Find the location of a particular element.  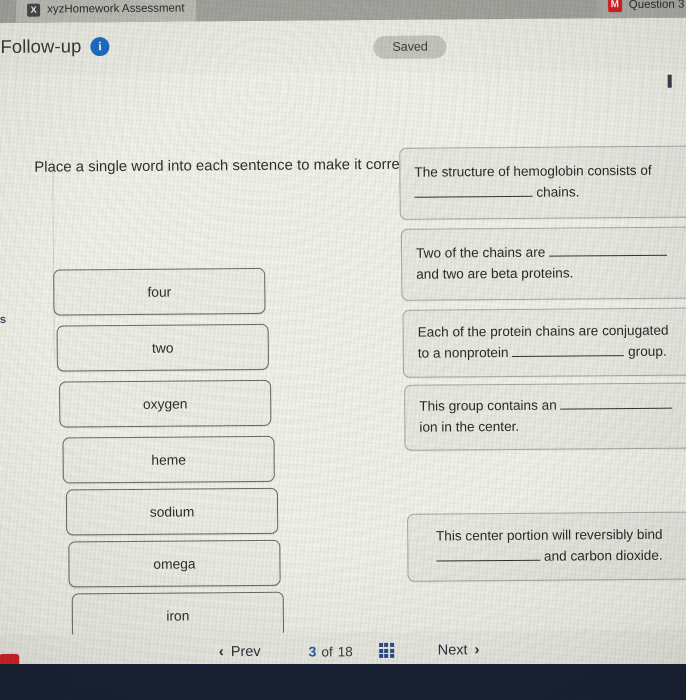

sentence-fragment: This center portion will reversibly bind is located at coordinates (549, 535).